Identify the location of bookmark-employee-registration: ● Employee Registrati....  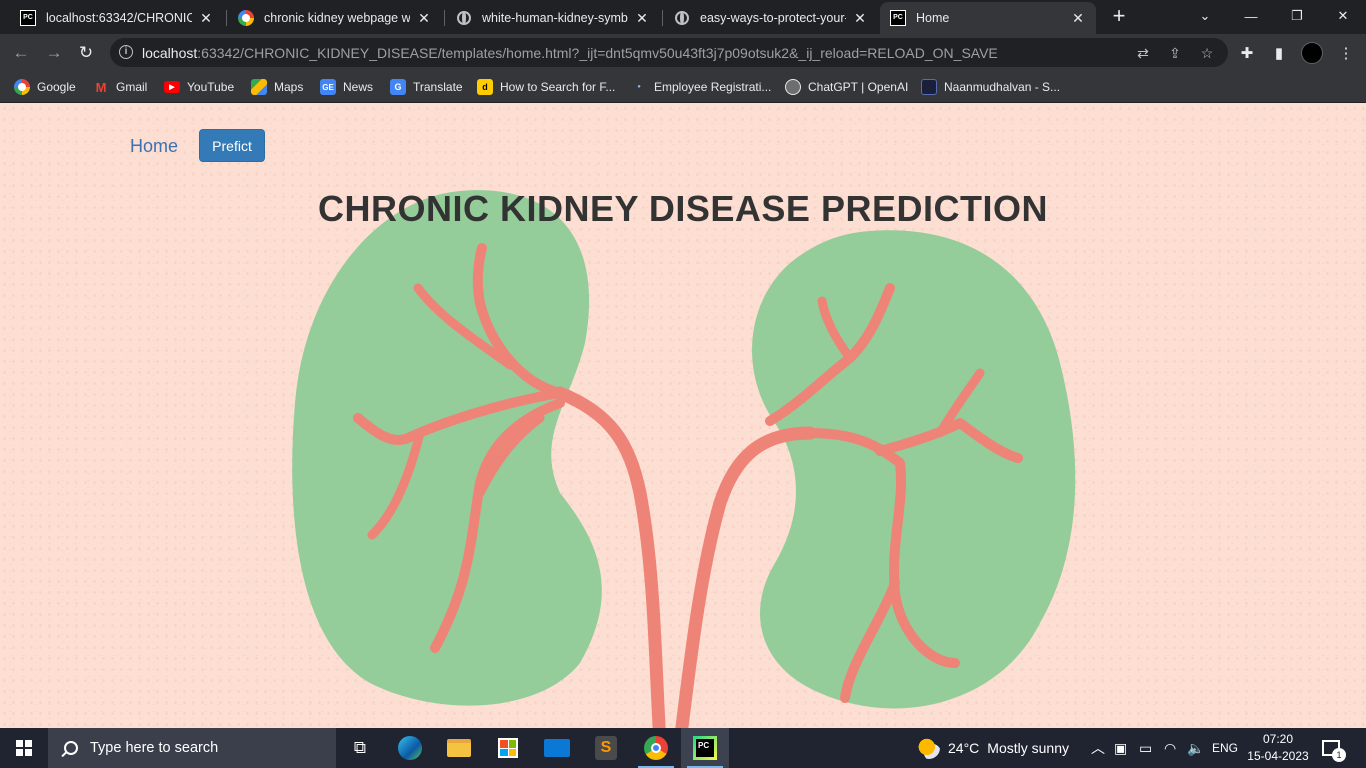
(701, 87).